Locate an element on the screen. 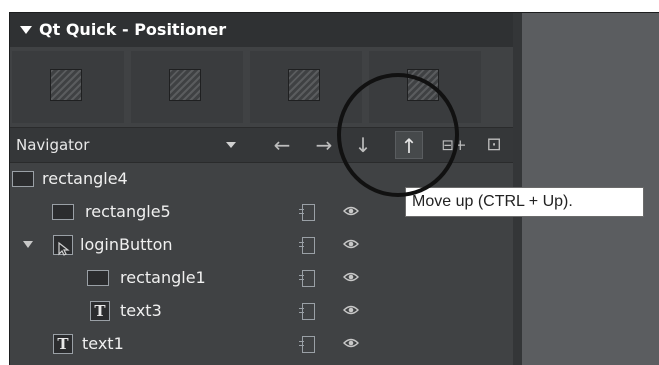 Image resolution: width=659 pixels, height=365 pixels. tree-item: T text1 is located at coordinates (261, 343).